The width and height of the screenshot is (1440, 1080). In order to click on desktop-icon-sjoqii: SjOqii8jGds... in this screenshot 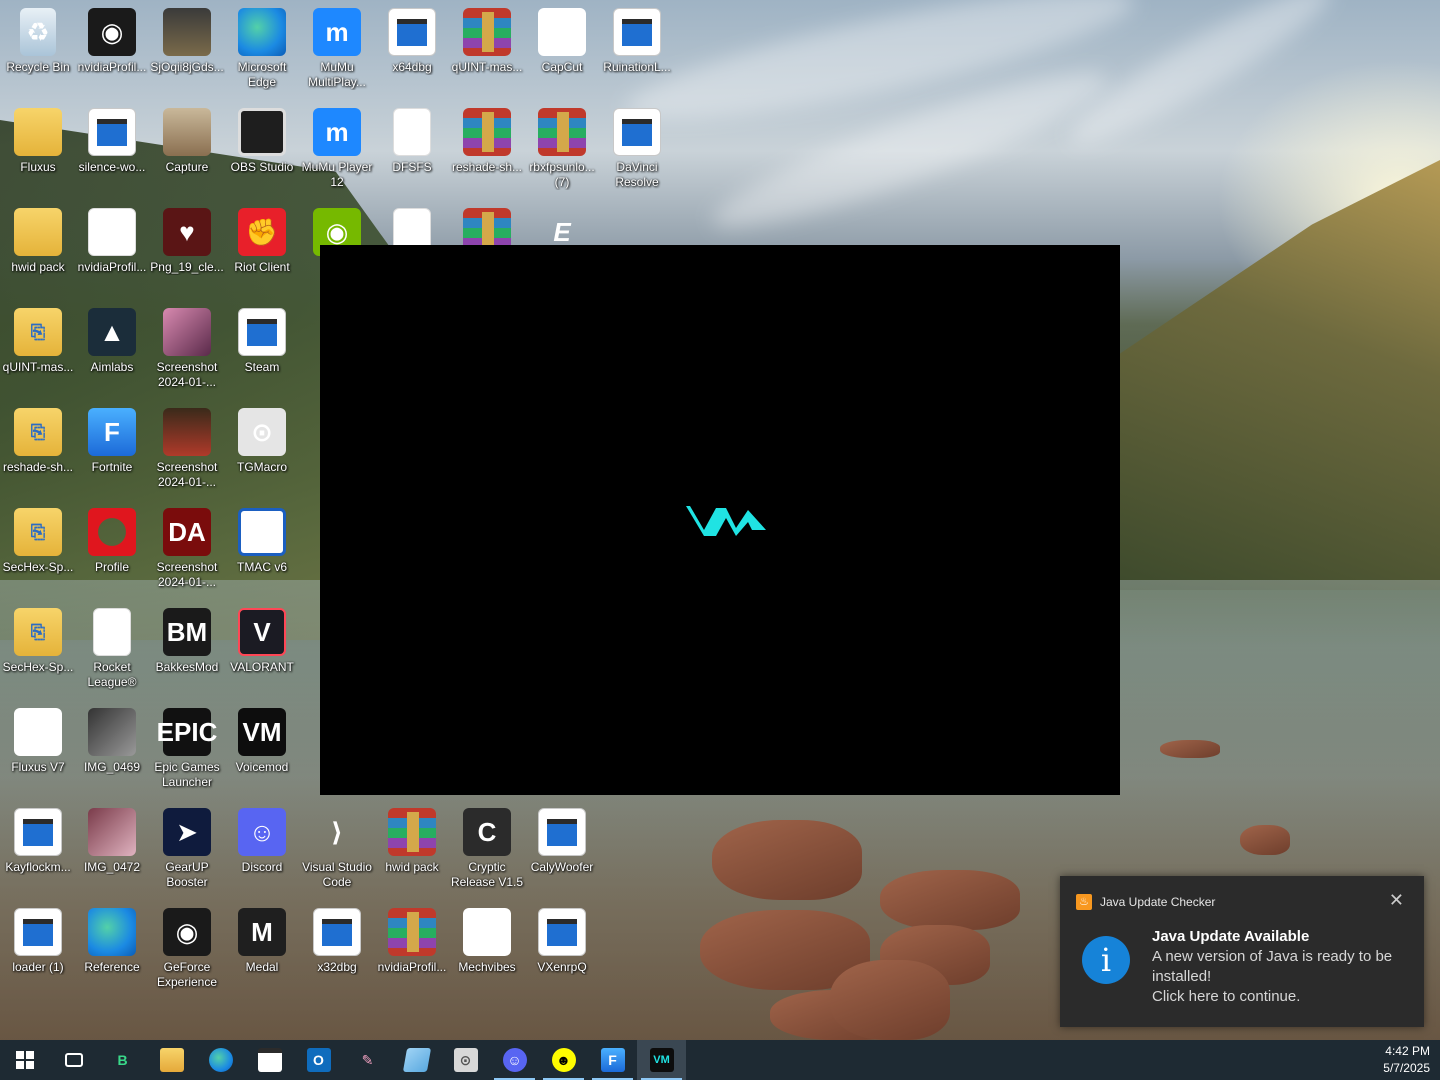, I will do `click(187, 48)`.